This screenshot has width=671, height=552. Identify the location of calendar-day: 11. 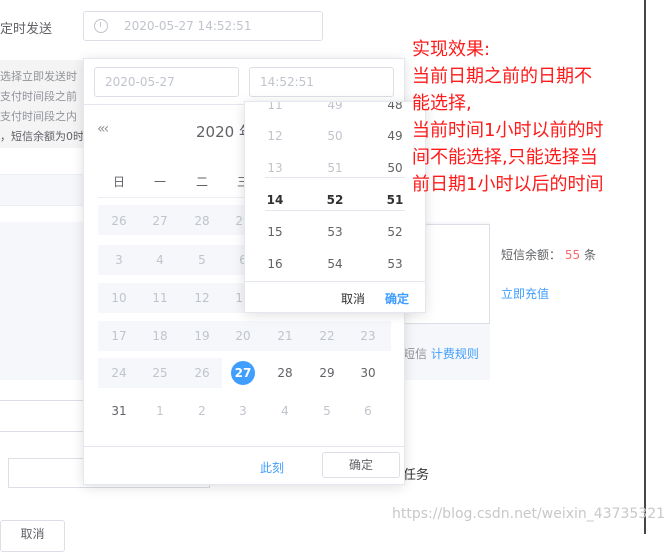
(160, 298).